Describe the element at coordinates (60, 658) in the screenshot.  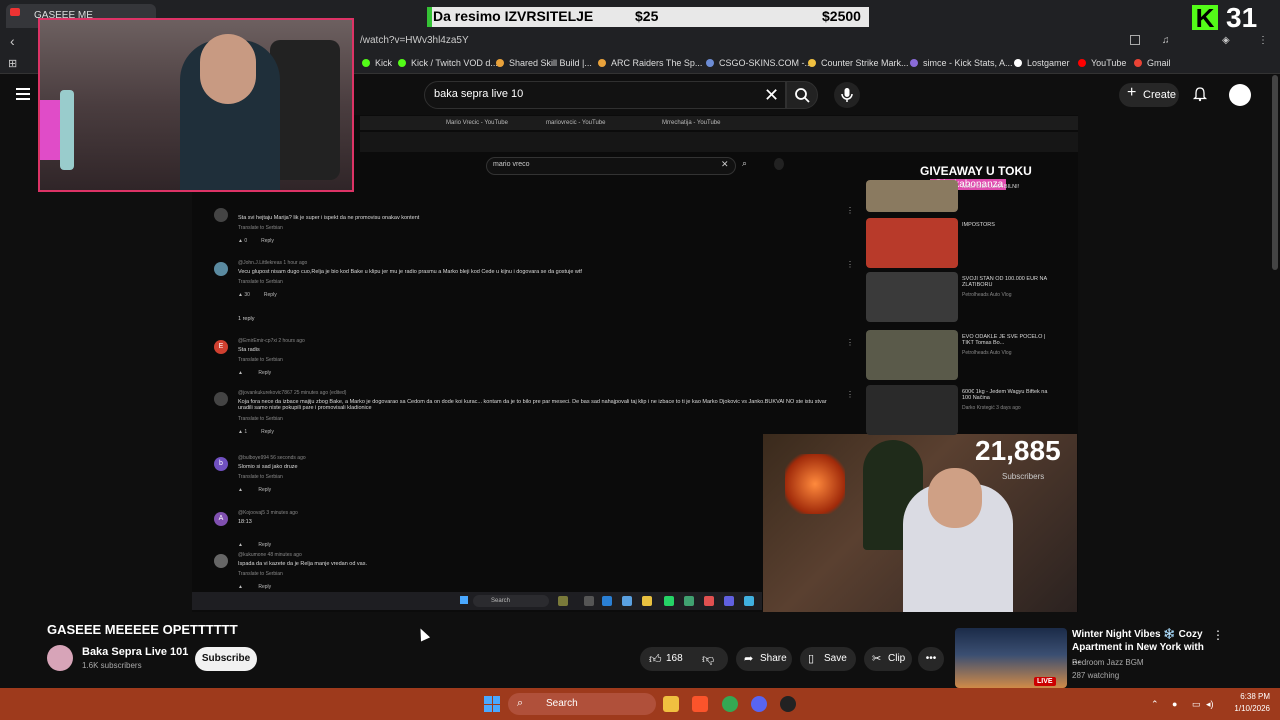
I see `channel-avatar` at that location.